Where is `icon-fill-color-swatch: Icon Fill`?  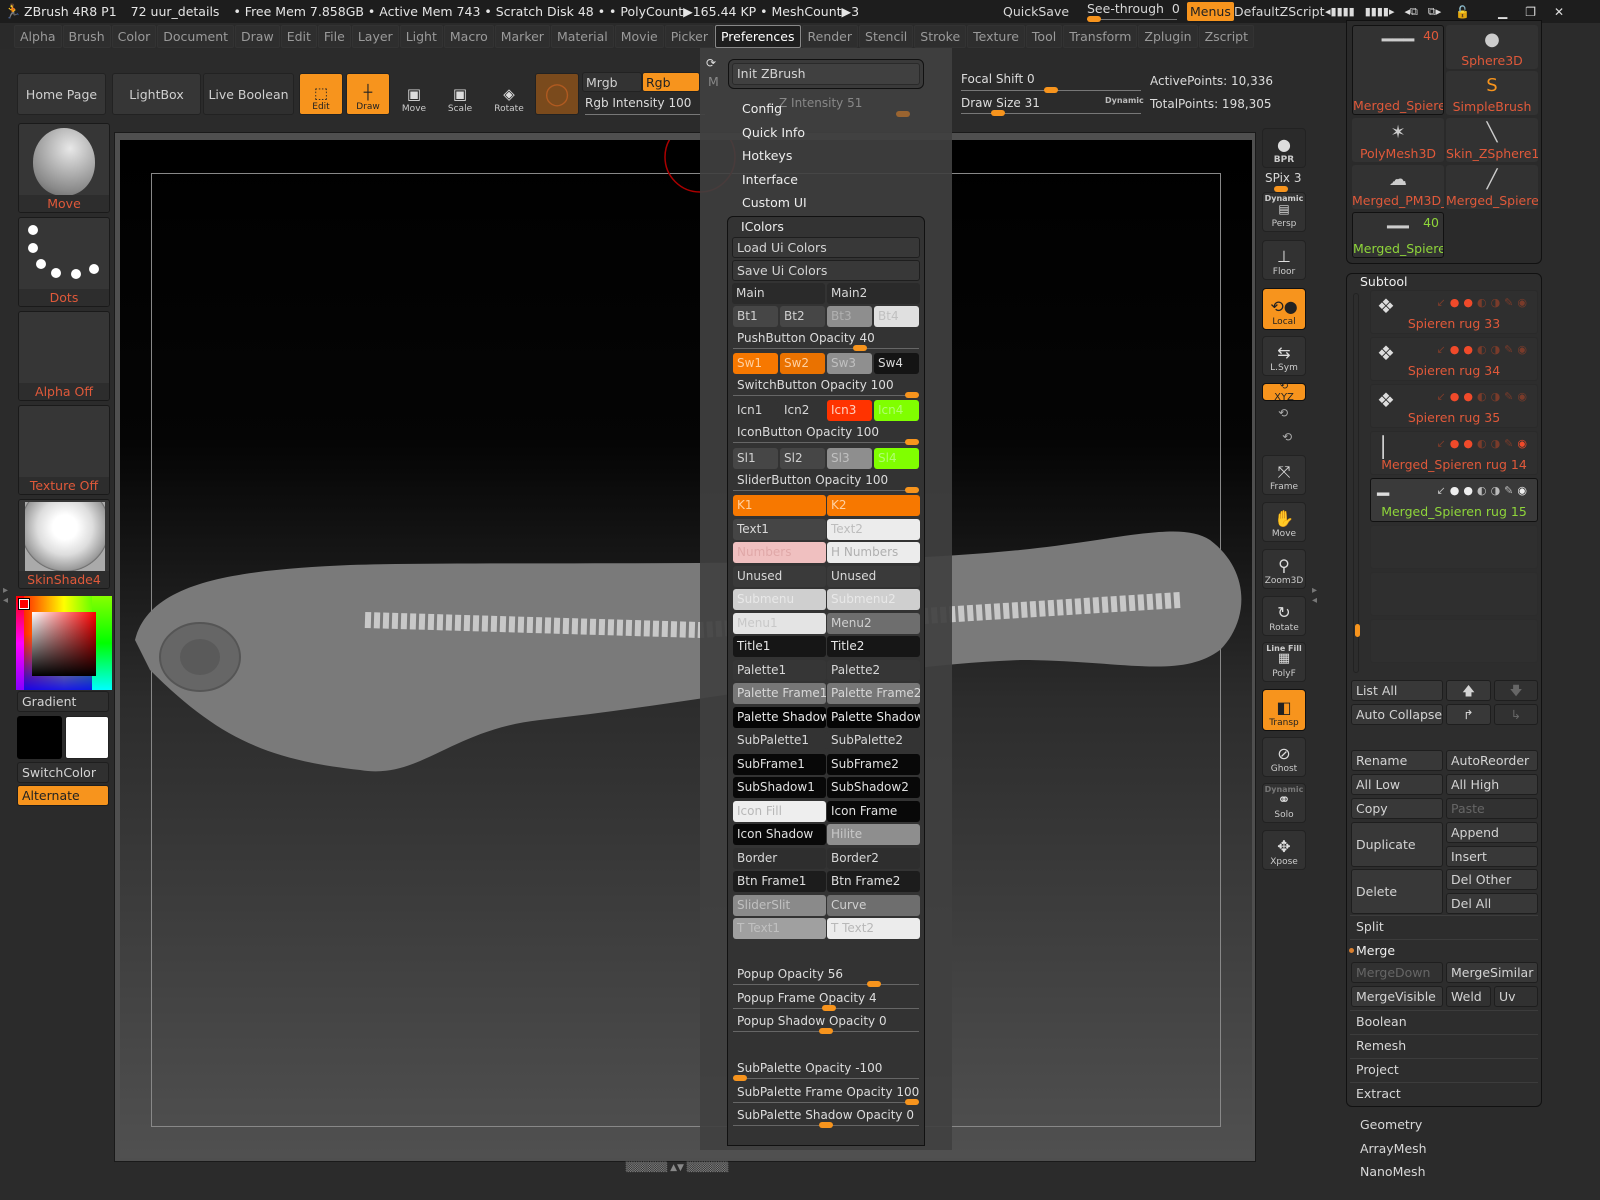
icon-fill-color-swatch: Icon Fill is located at coordinates (779, 811).